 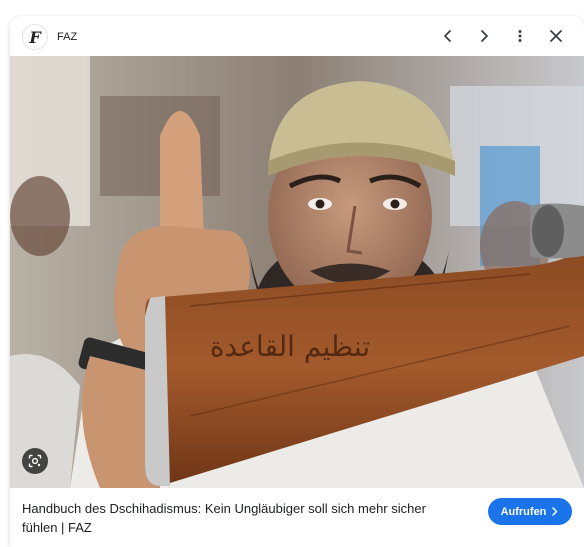 What do you see at coordinates (297, 36) in the screenshot?
I see `preview-header: F FAZ` at bounding box center [297, 36].